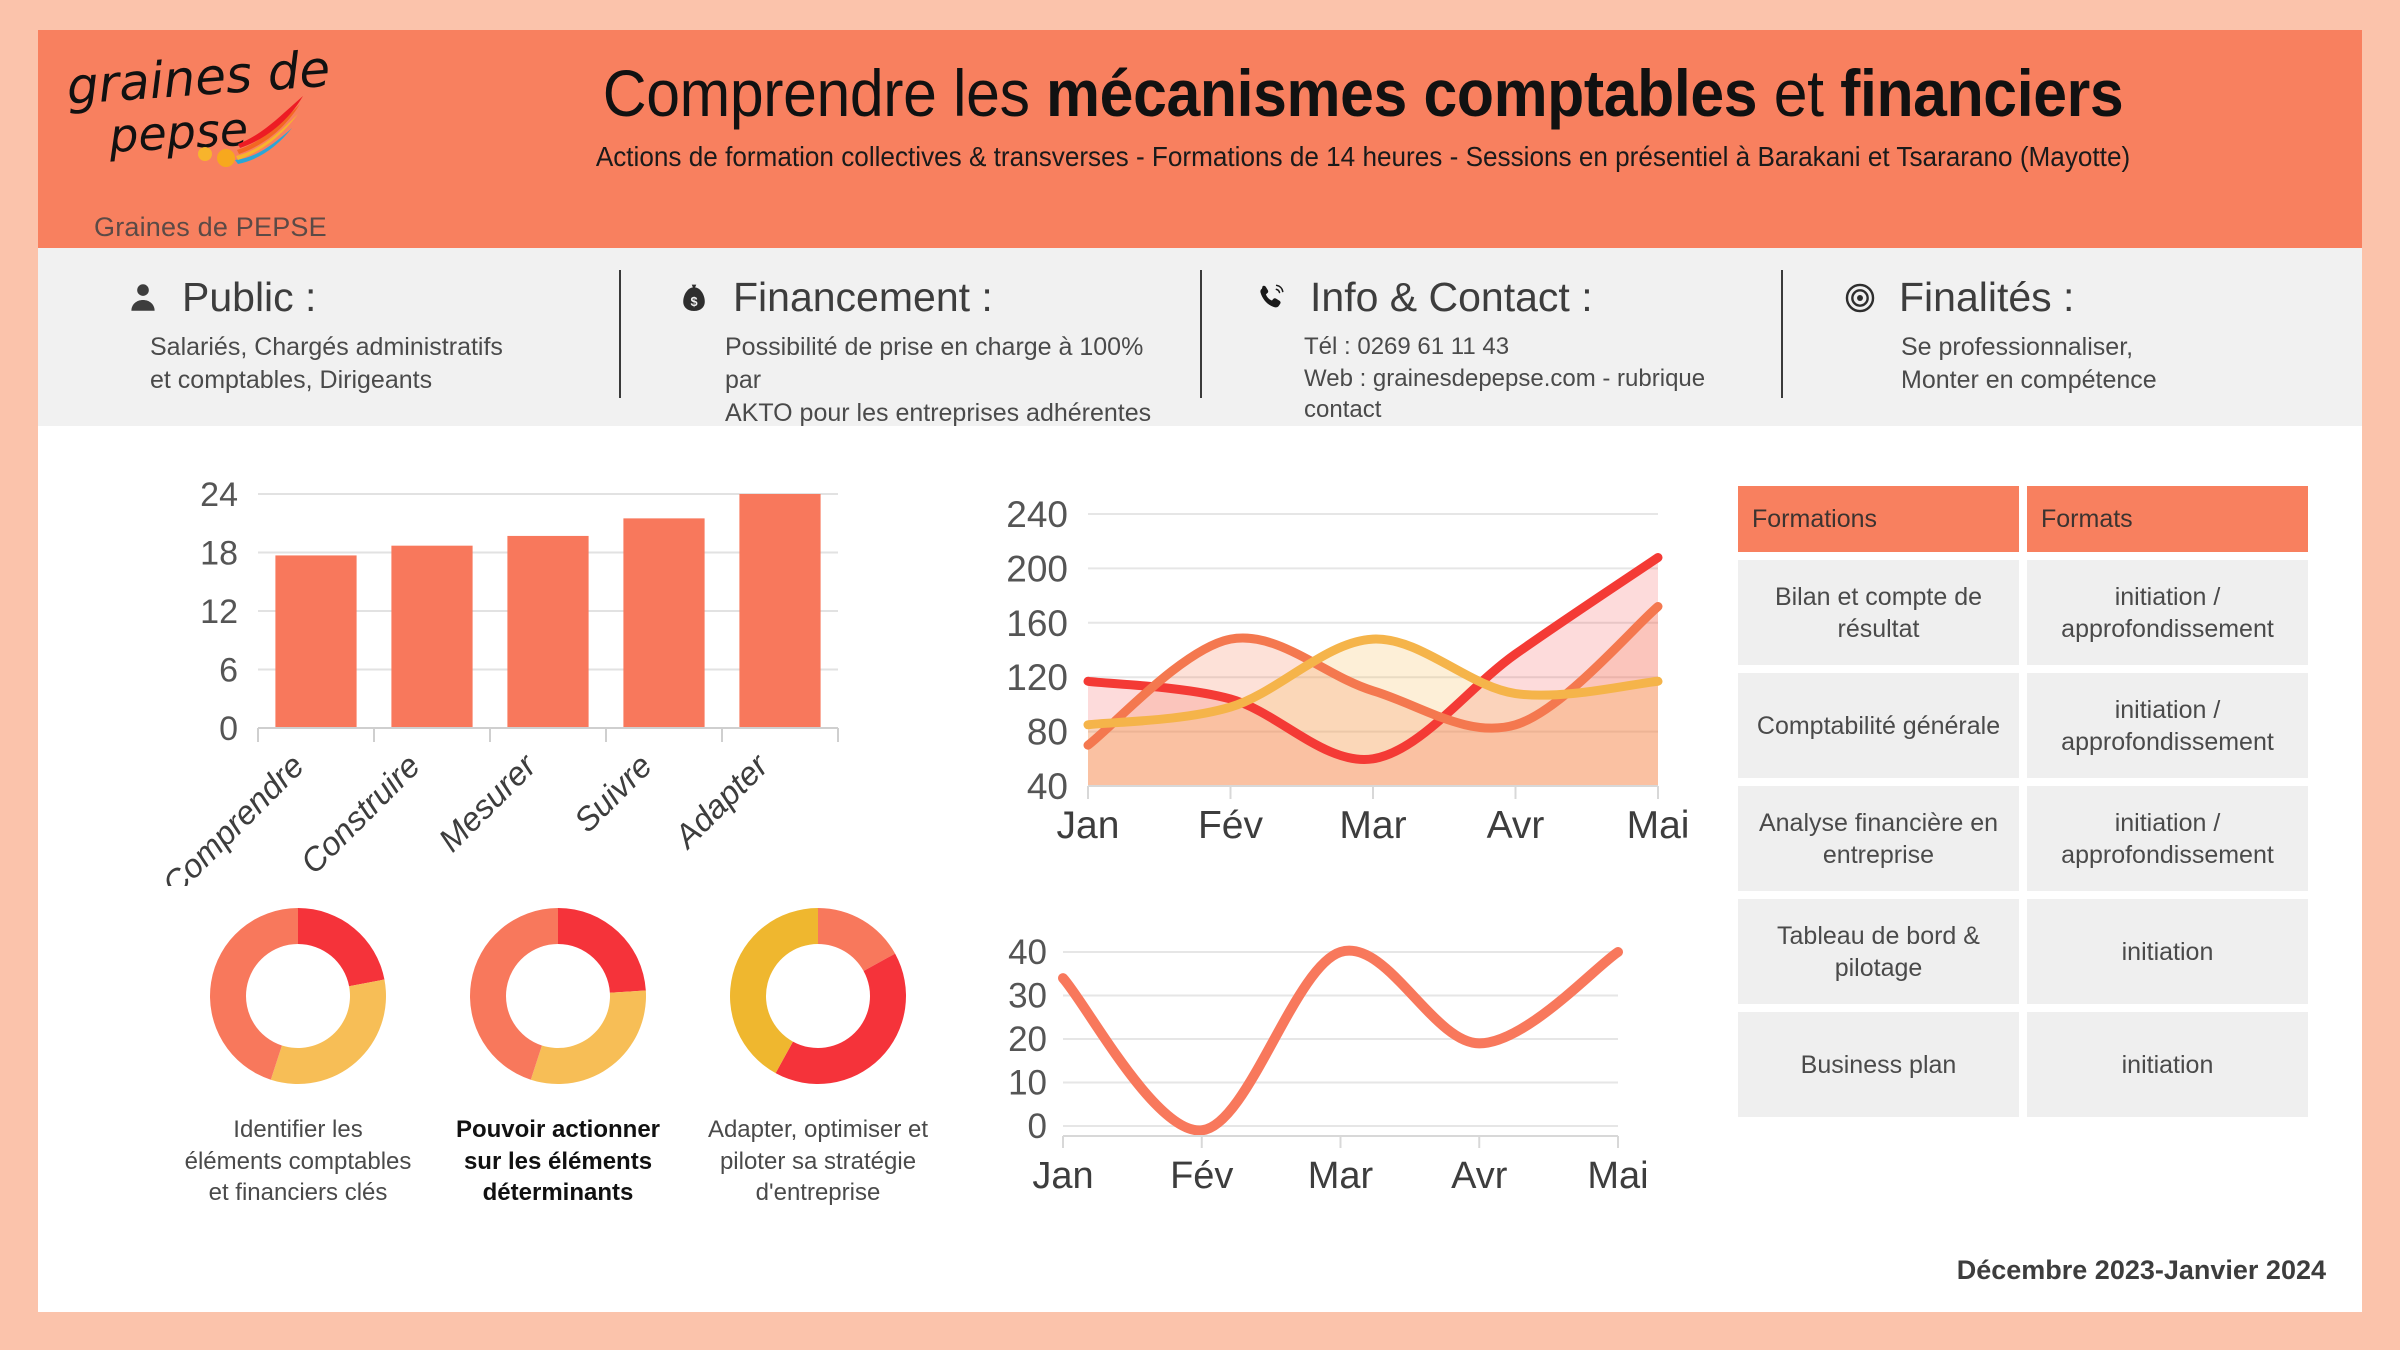 The width and height of the screenshot is (2400, 1350). I want to click on monthly-area-chart: 40 80 120 160 200 240 Jan Fév Mar Avr Mai, so click(1328, 684).